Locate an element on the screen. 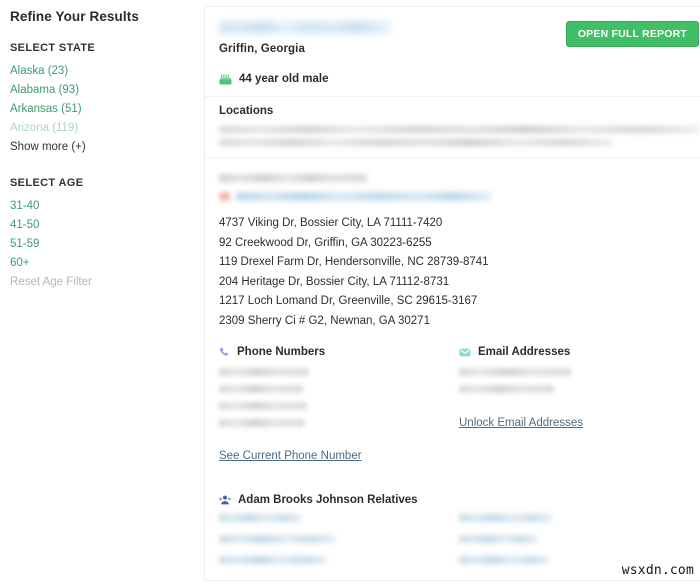 The height and width of the screenshot is (584, 700). address-line: 92 Creekwood Dr, Griffin, GA 30223-6255 is located at coordinates (325, 242).